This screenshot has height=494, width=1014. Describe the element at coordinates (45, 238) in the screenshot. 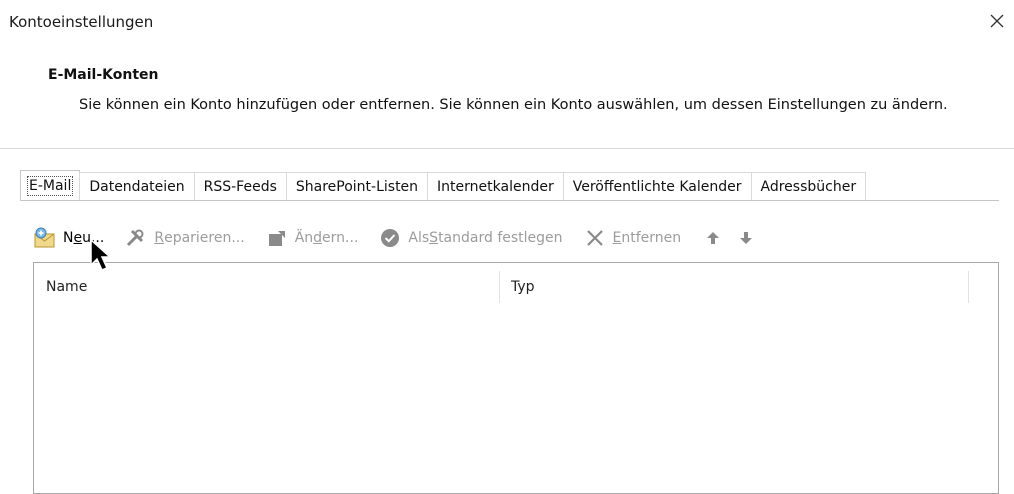

I see `new-account-envelope-icon` at that location.